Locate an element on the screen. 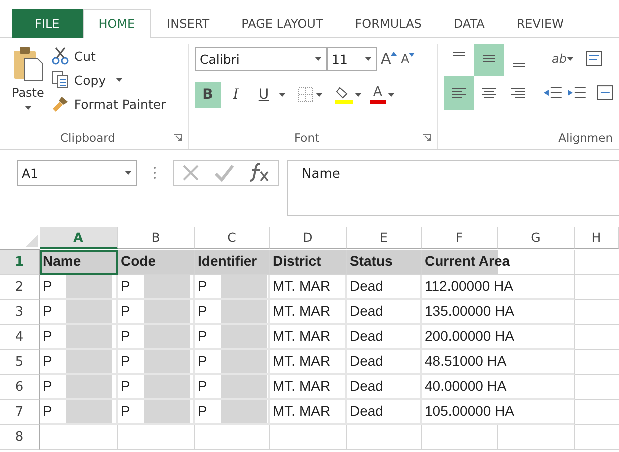 This screenshot has height=452, width=619. header-cell: Code is located at coordinates (156, 262).